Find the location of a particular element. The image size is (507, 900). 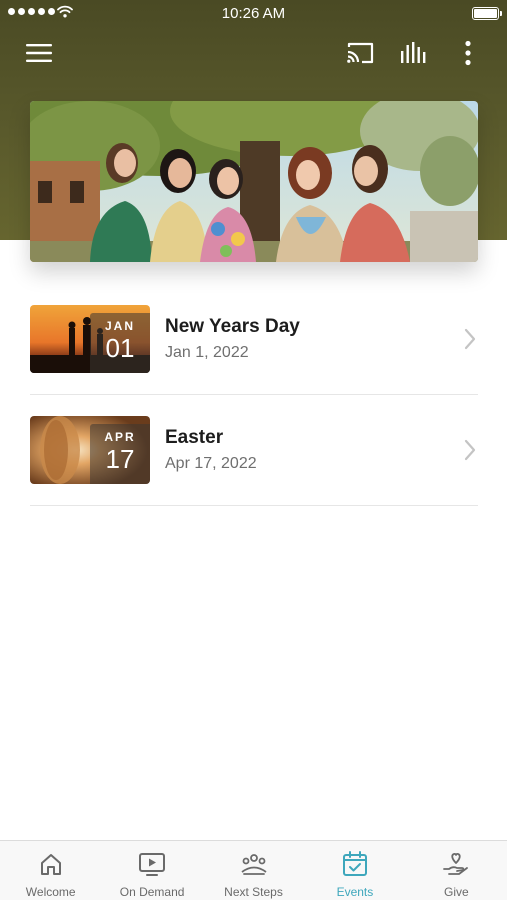

menu-button is located at coordinates (39, 53).